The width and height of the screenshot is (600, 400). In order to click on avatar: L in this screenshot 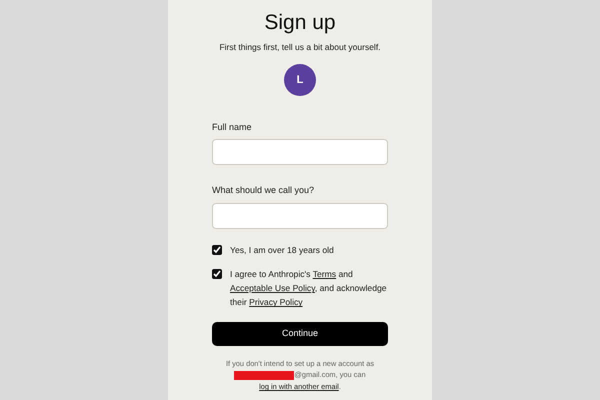, I will do `click(300, 80)`.